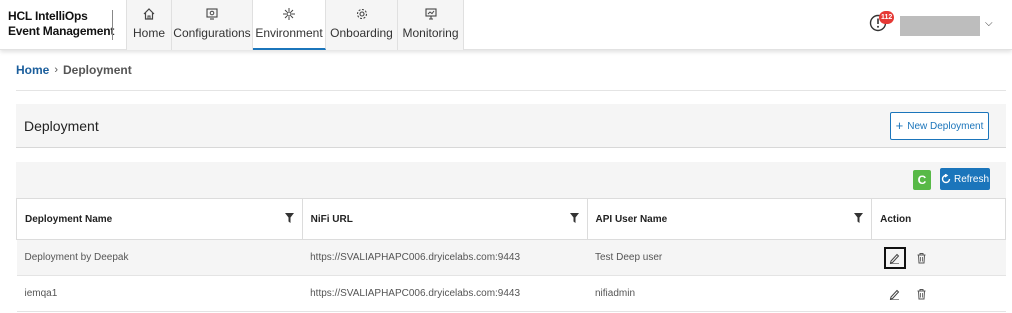 The image size is (1012, 313). Describe the element at coordinates (431, 25) in the screenshot. I see `nav-item-monitoring: Monitoring` at that location.